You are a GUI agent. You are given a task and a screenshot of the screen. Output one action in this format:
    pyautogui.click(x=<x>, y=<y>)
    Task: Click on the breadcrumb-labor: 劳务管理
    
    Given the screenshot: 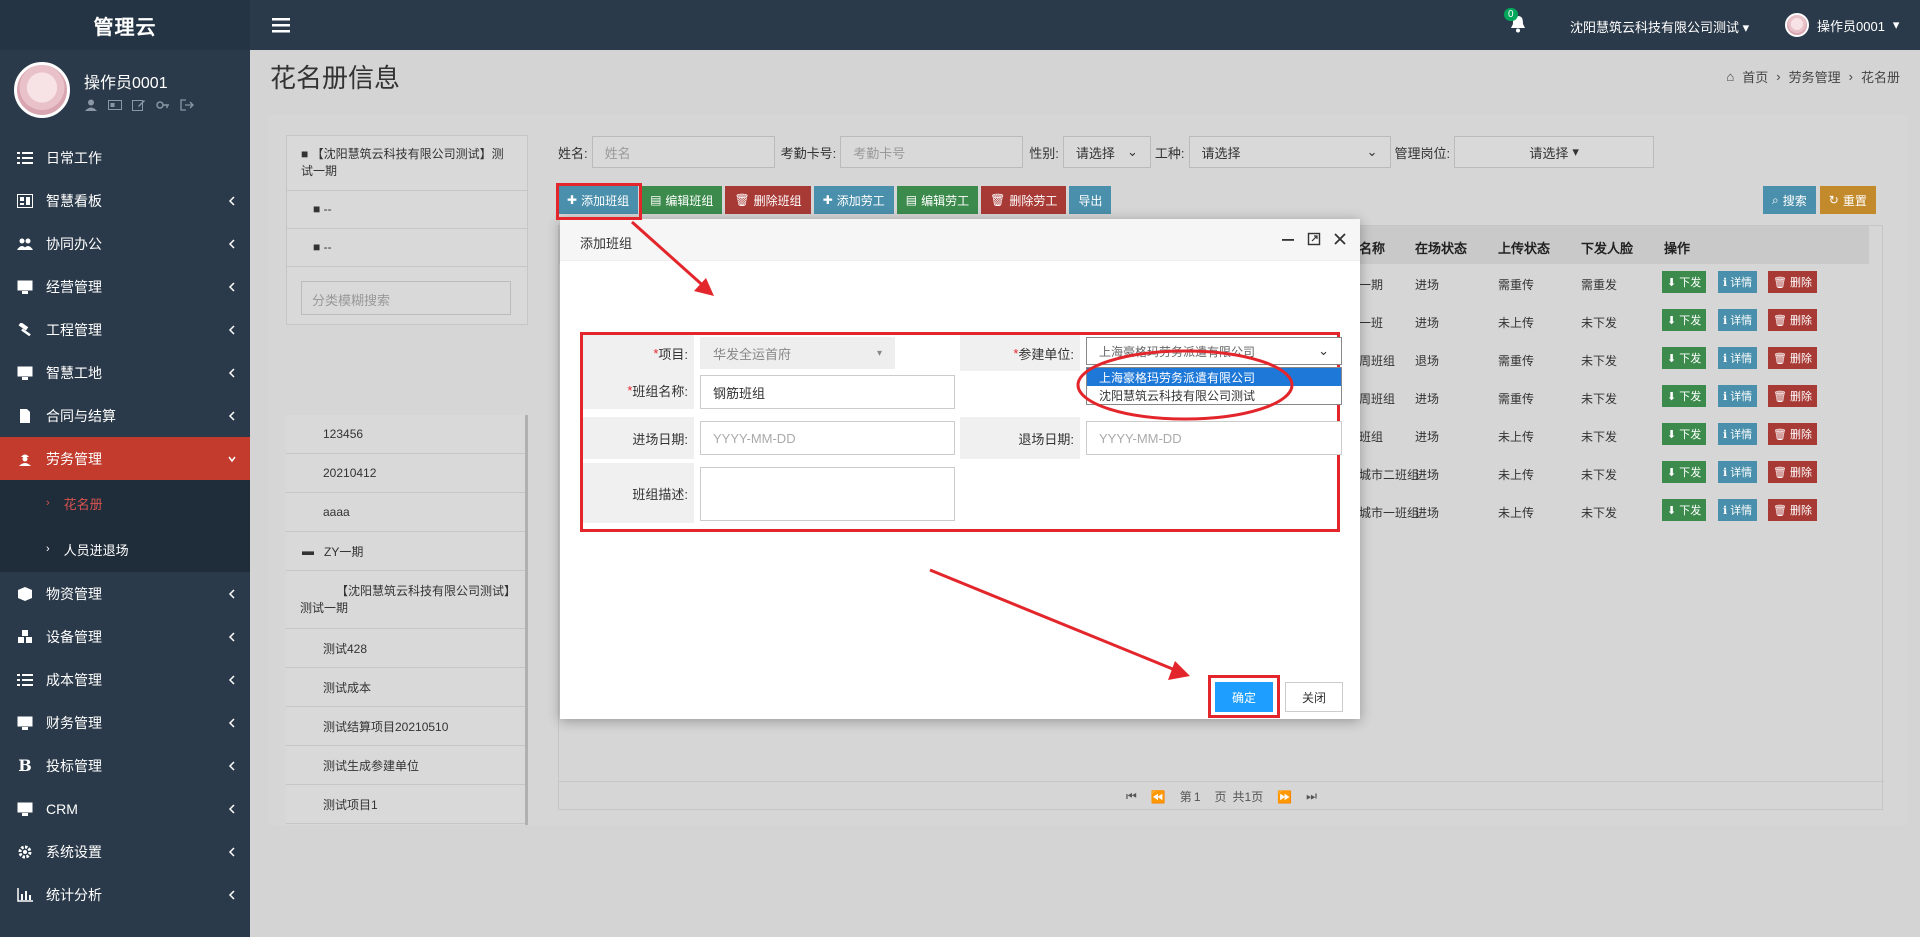 What is the action you would take?
    pyautogui.click(x=1815, y=76)
    